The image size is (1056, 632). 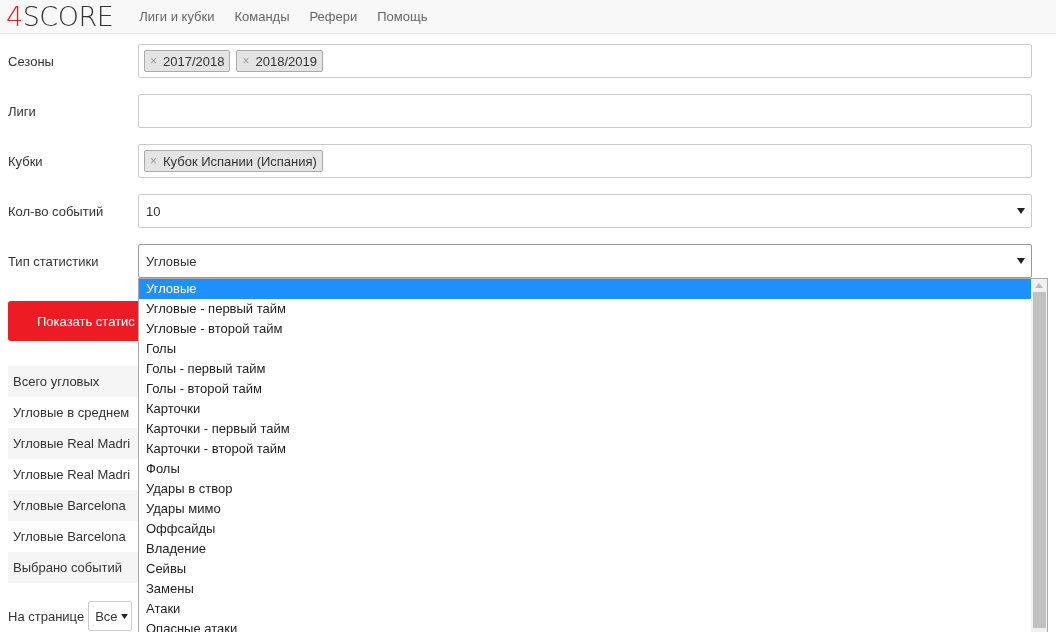 I want to click on field-label: Кубки, so click(x=26, y=161).